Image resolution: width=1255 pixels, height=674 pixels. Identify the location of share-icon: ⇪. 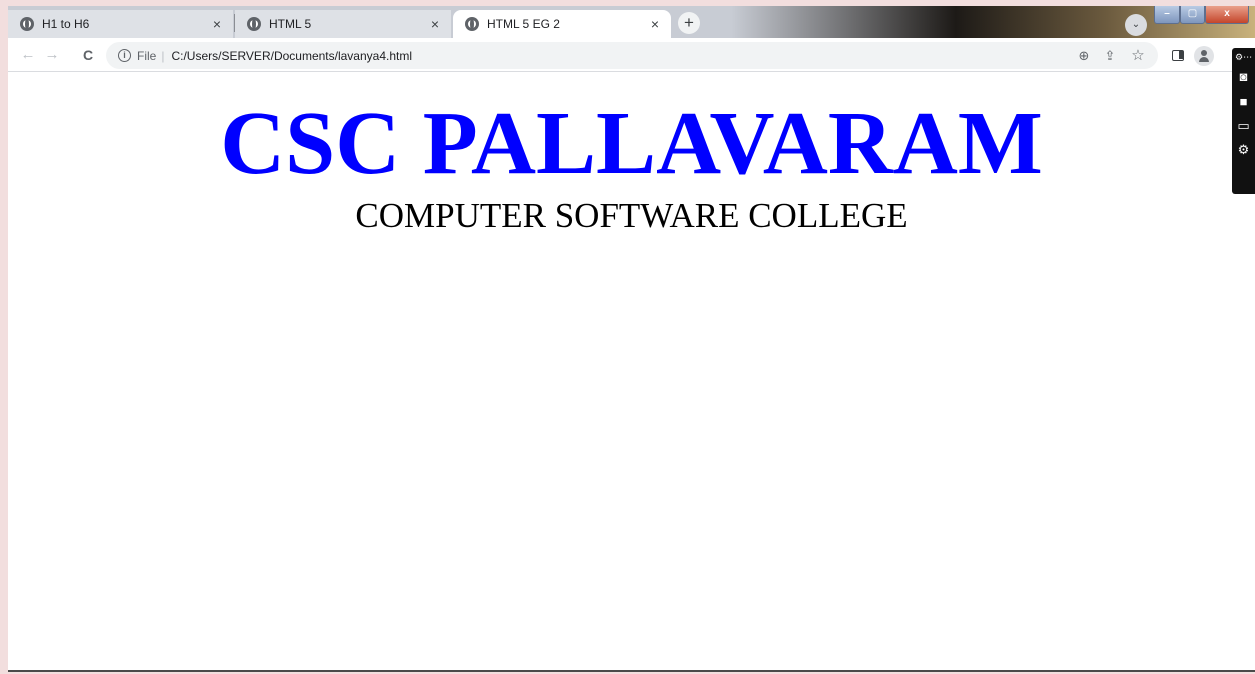
(1110, 56).